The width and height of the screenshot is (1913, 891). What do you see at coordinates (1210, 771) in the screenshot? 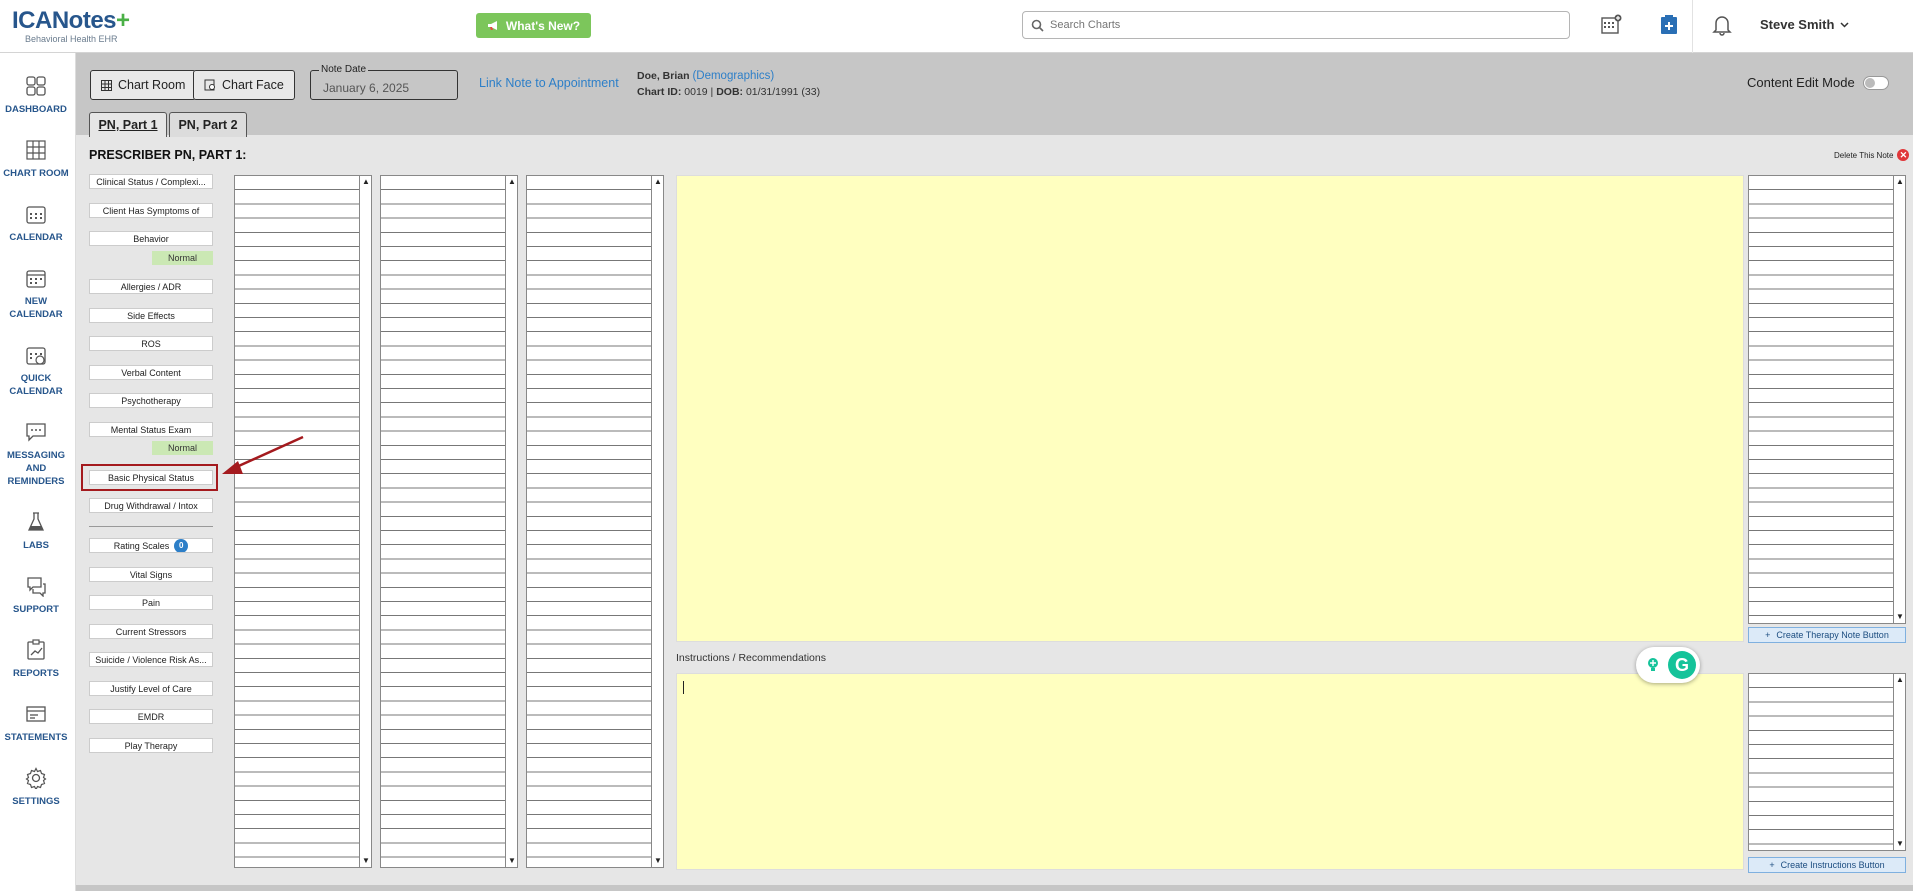
I see `instructions-text-area` at bounding box center [1210, 771].